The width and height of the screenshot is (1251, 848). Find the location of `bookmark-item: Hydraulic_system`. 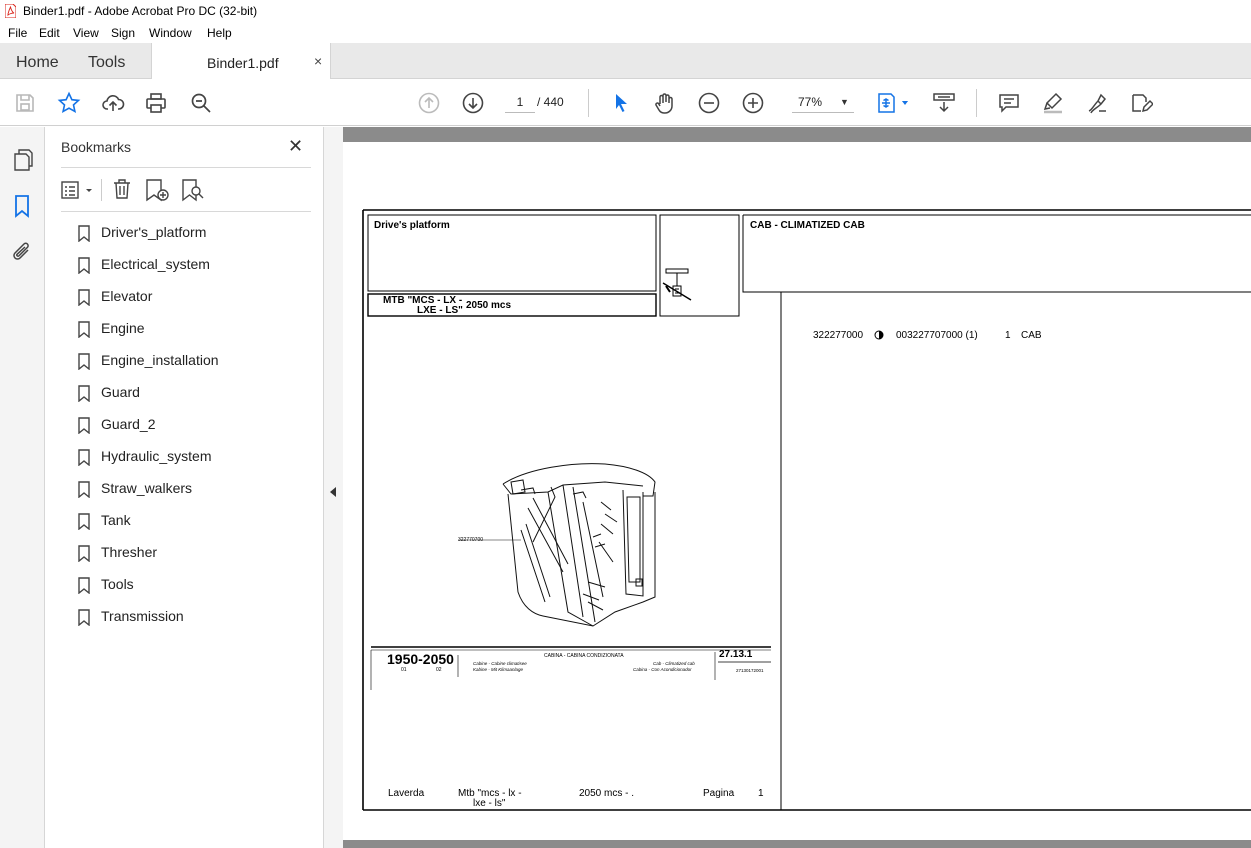

bookmark-item: Hydraulic_system is located at coordinates (193, 458).